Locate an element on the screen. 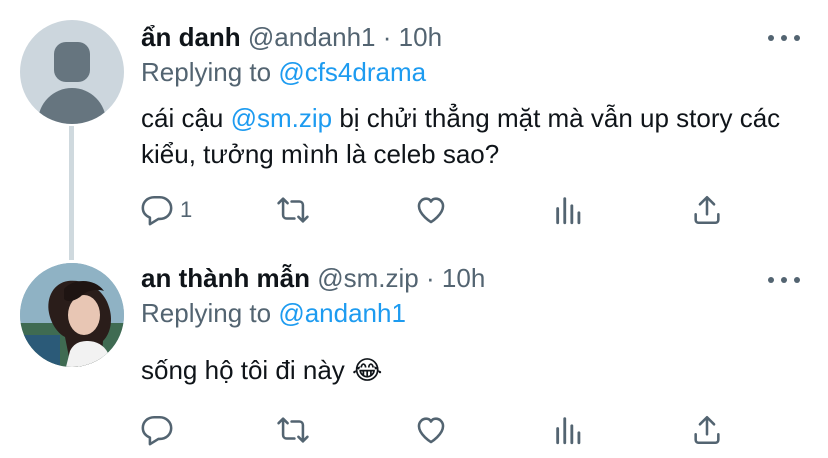  tweet-header: an thành mẫn @sm.zip · 10h is located at coordinates (313, 278).